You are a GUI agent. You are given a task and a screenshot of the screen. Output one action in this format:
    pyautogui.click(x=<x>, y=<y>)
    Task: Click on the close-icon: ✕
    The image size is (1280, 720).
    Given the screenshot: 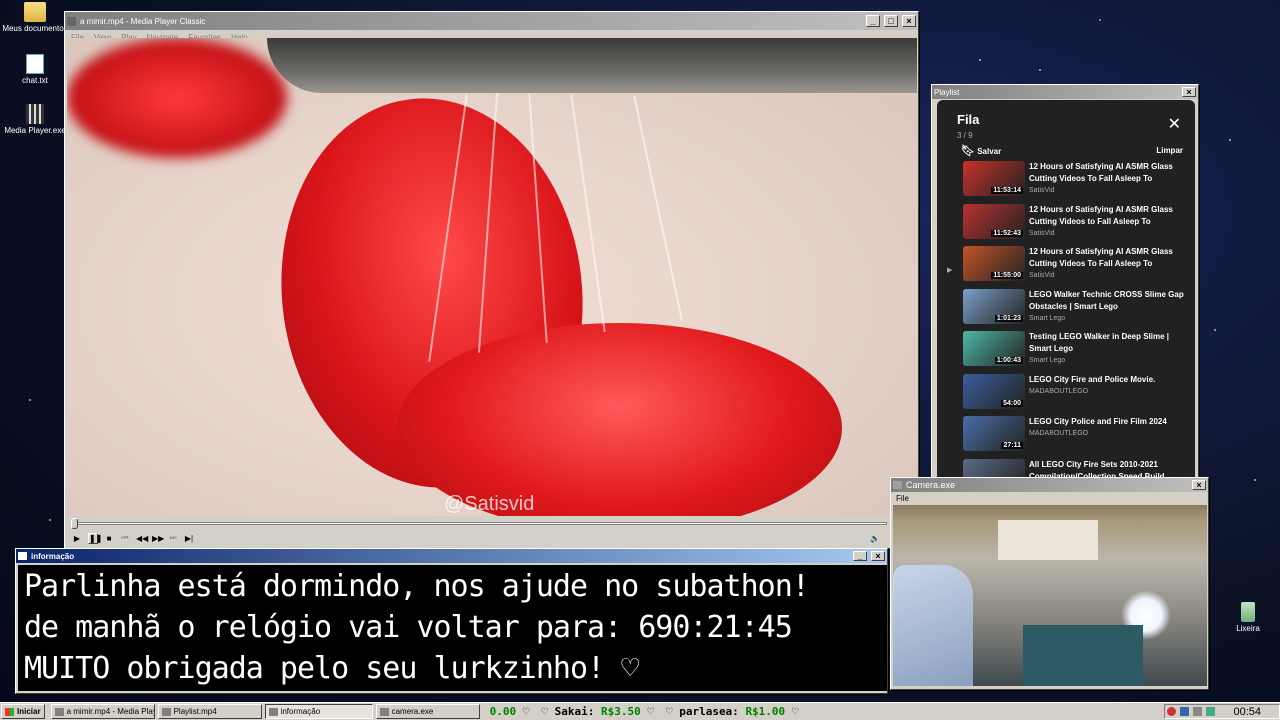 What is the action you would take?
    pyautogui.click(x=1174, y=124)
    